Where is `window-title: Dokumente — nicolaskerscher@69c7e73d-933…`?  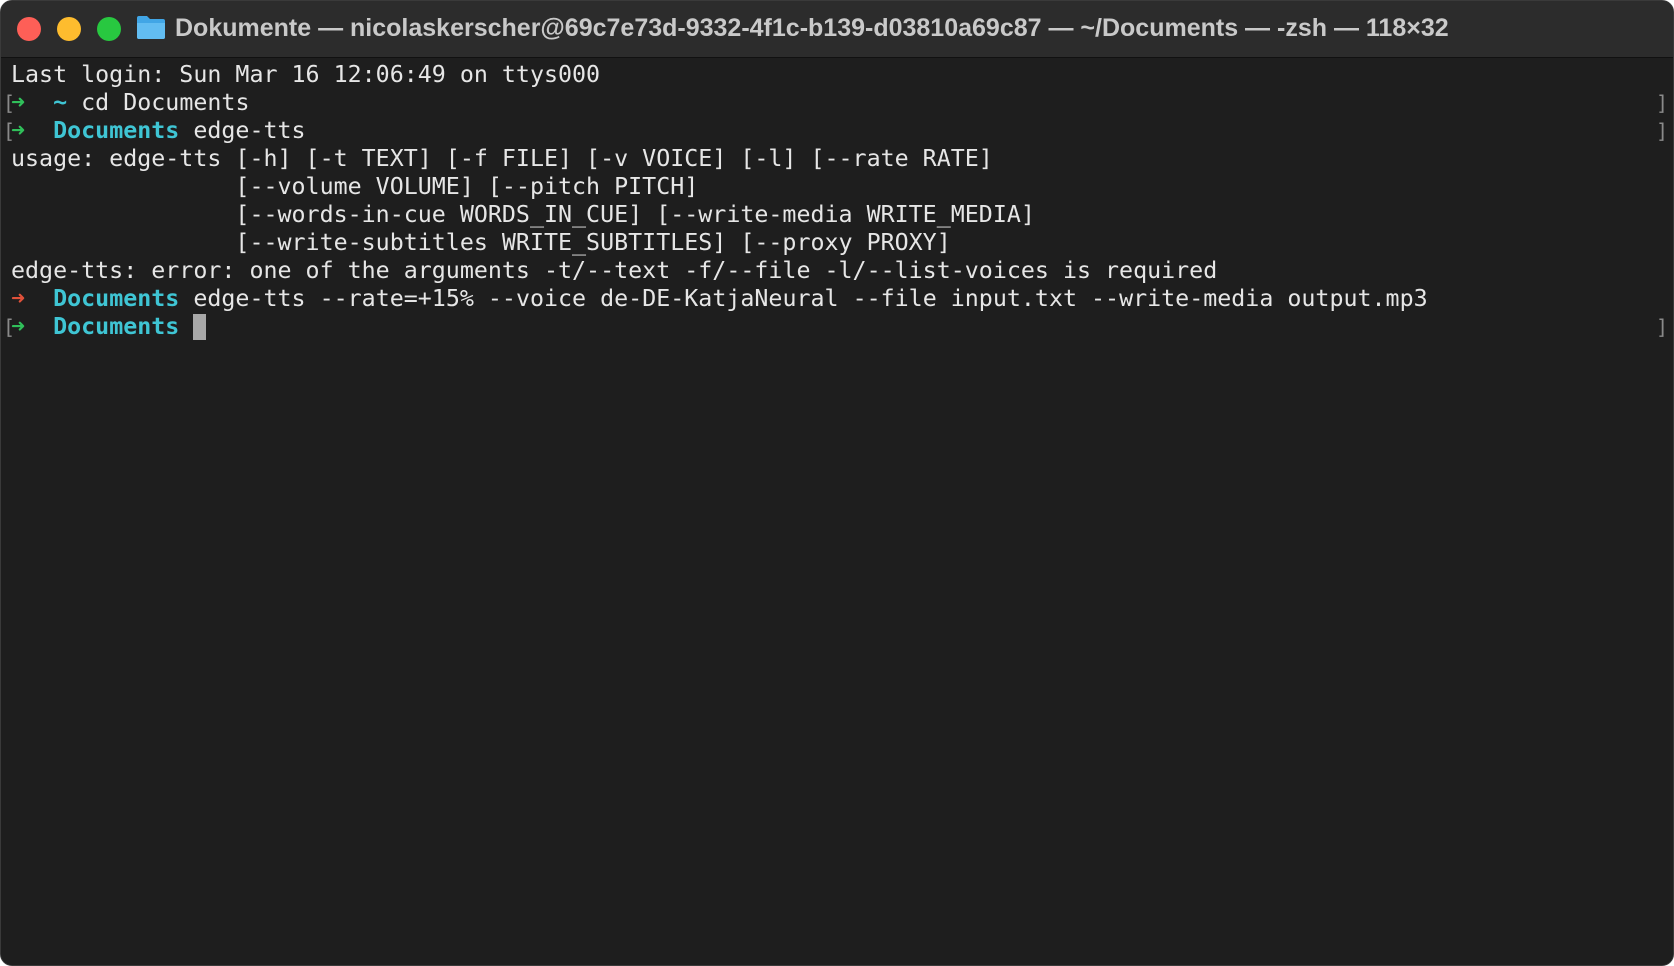 window-title: Dokumente — nicolaskerscher@69c7e73d-933… is located at coordinates (812, 28).